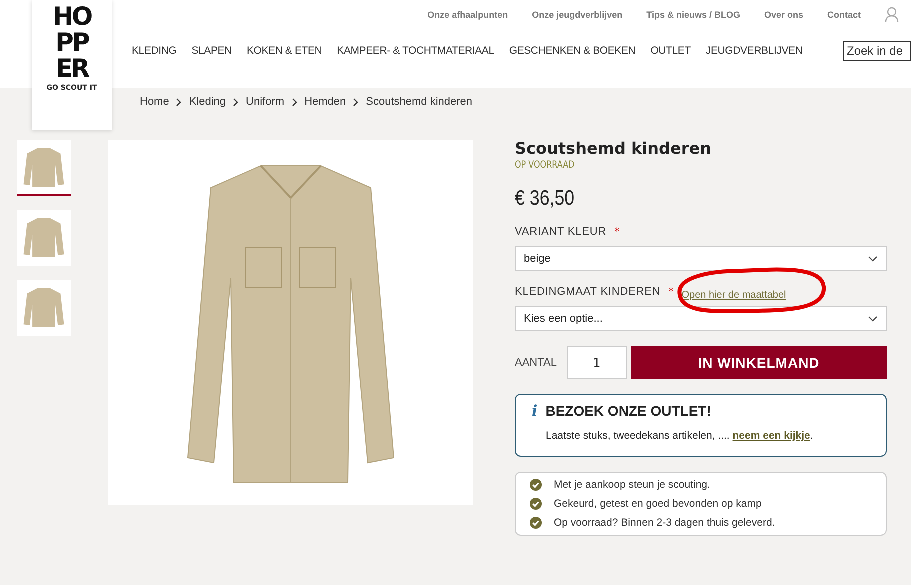 The width and height of the screenshot is (911, 585). What do you see at coordinates (759, 362) in the screenshot?
I see `add-to-cart-button: IN WINKELMAND` at bounding box center [759, 362].